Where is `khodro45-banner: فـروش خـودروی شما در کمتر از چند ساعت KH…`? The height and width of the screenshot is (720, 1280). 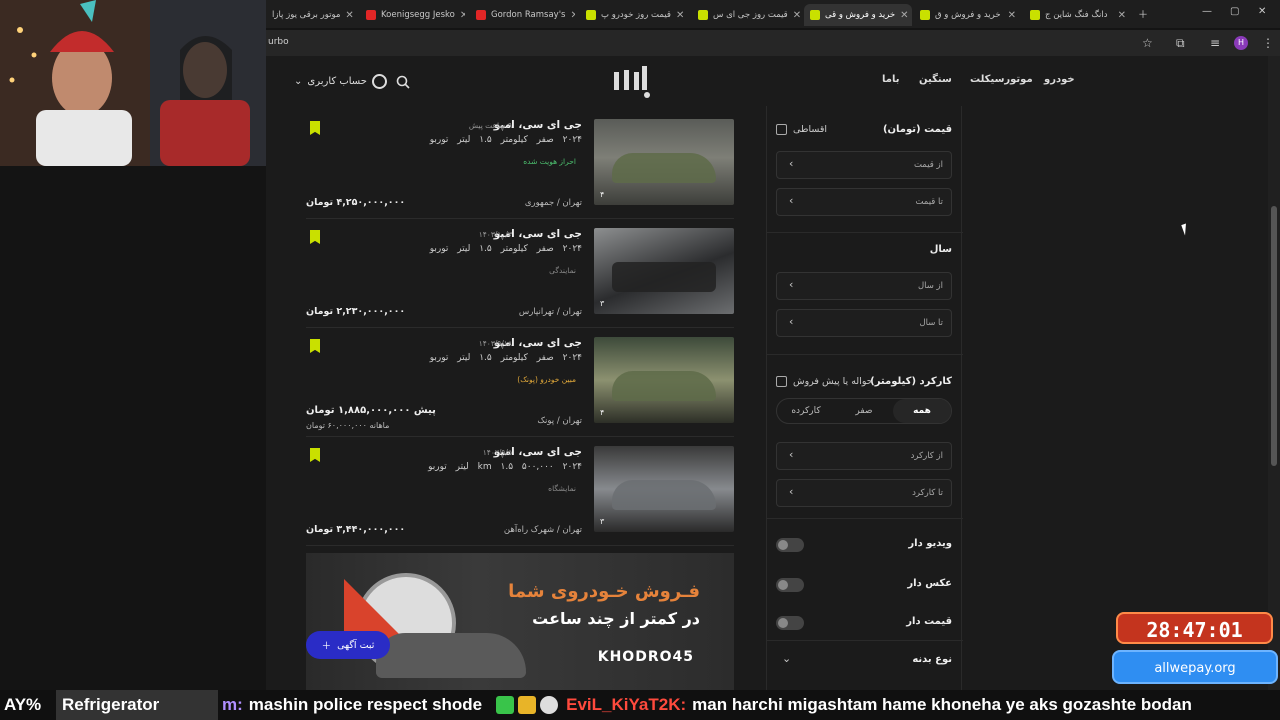 khodro45-banner: فـروش خـودروی شما در کمتر از چند ساعت KH… is located at coordinates (520, 621).